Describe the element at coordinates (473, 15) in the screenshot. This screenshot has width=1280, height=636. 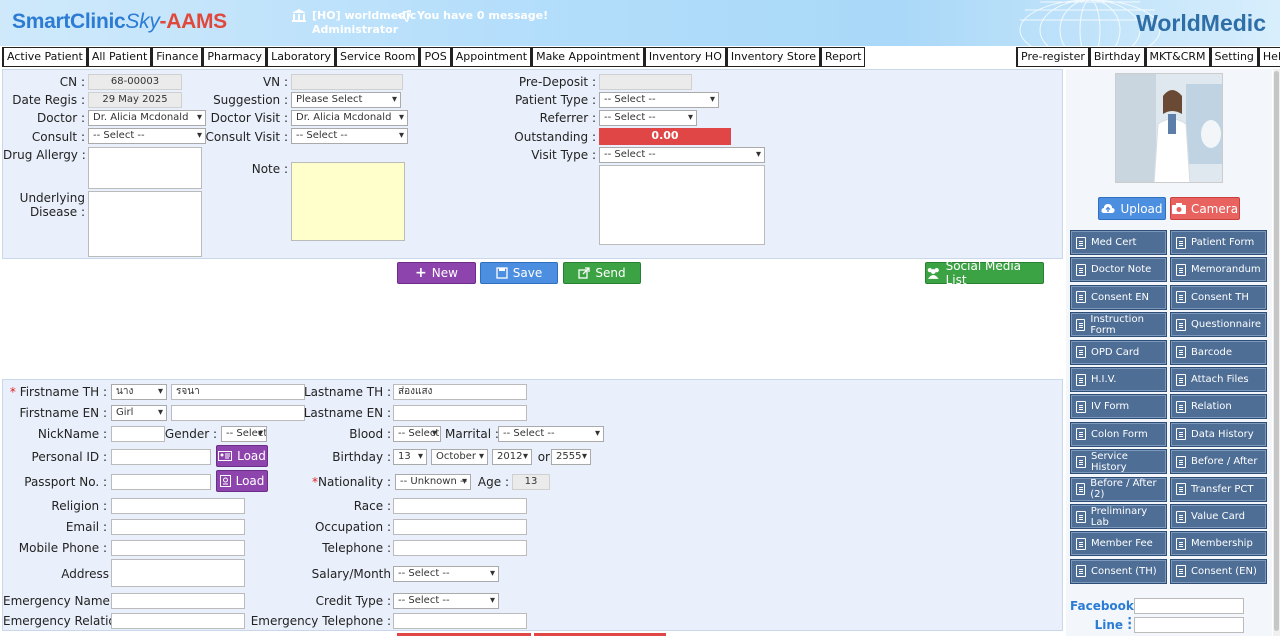
I see `message-indicator: You have 0 message!` at that location.